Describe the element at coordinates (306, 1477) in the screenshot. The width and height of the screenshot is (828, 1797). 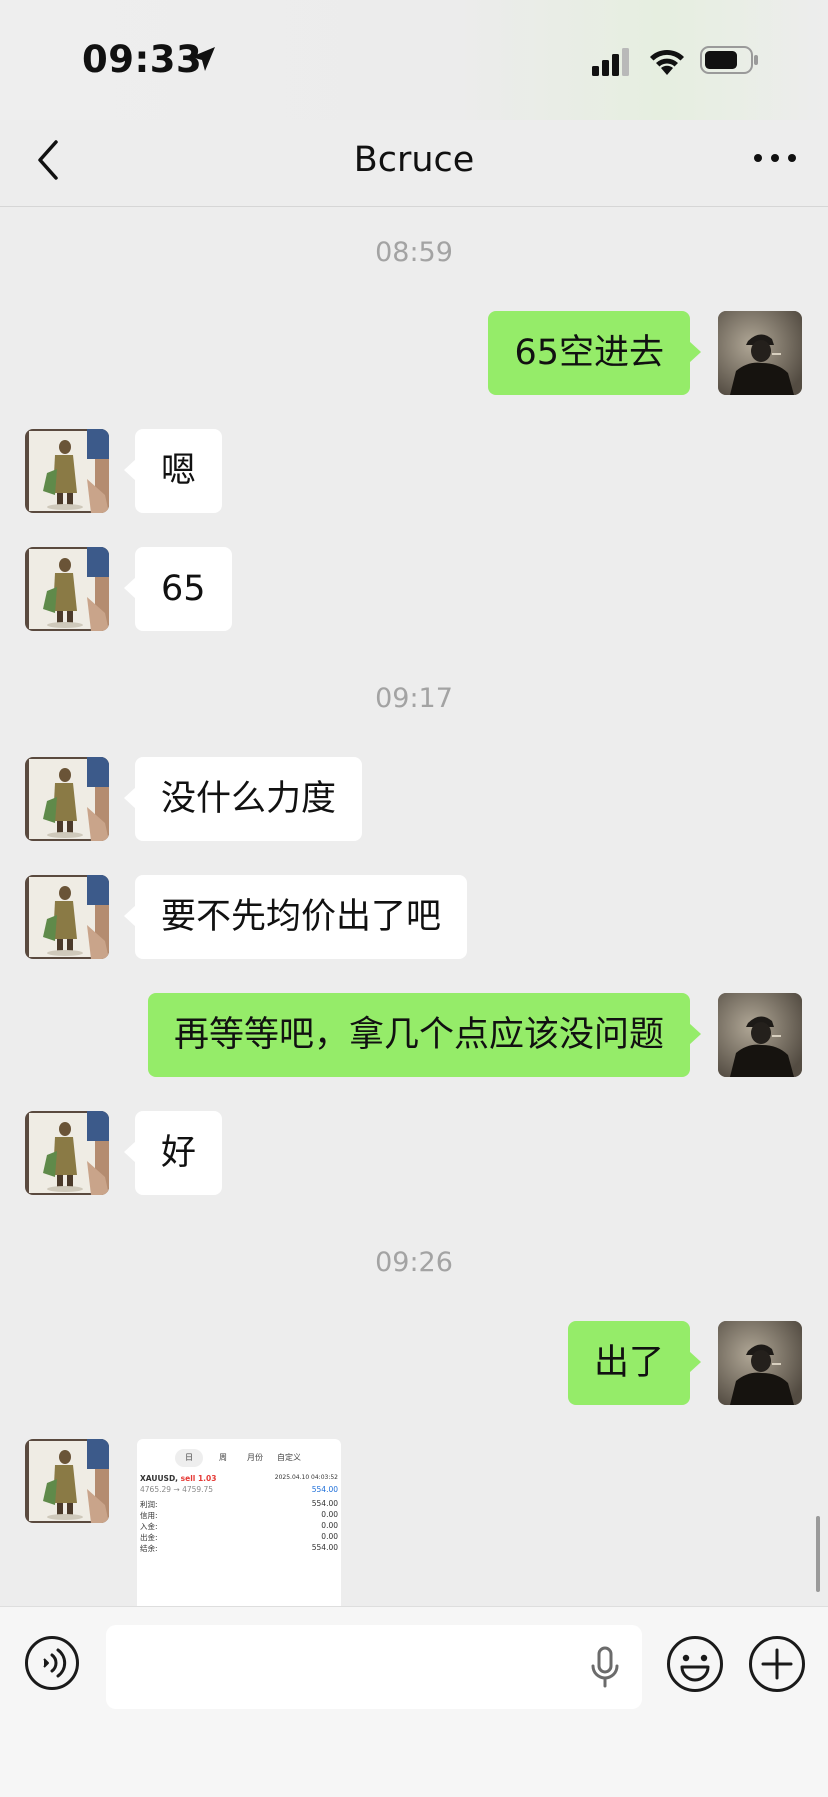
I see `trade-datetime: 2025.04.10 04:03:52` at that location.